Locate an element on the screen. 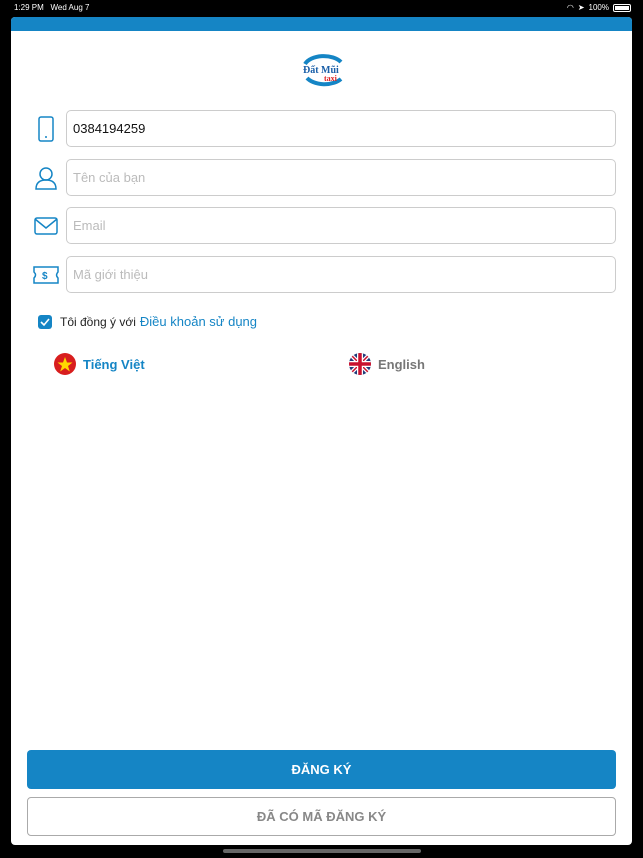 This screenshot has height=858, width=643. agree-checkbox is located at coordinates (45, 321).